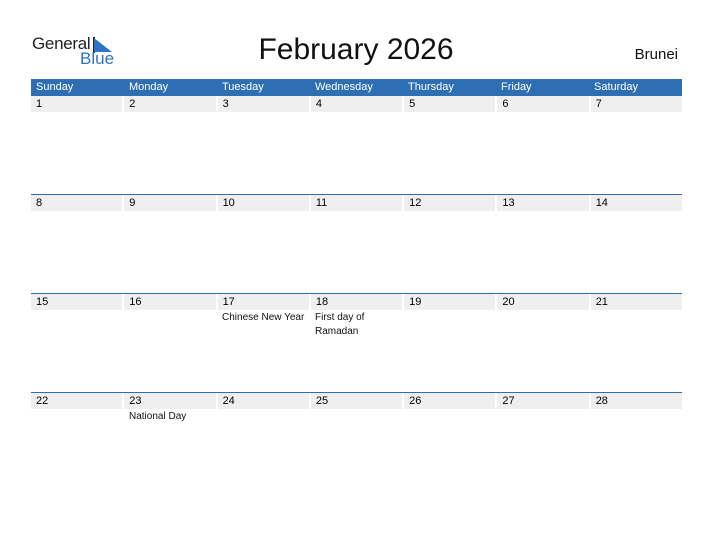 The image size is (712, 550). I want to click on page-title: February 2026, so click(356, 49).